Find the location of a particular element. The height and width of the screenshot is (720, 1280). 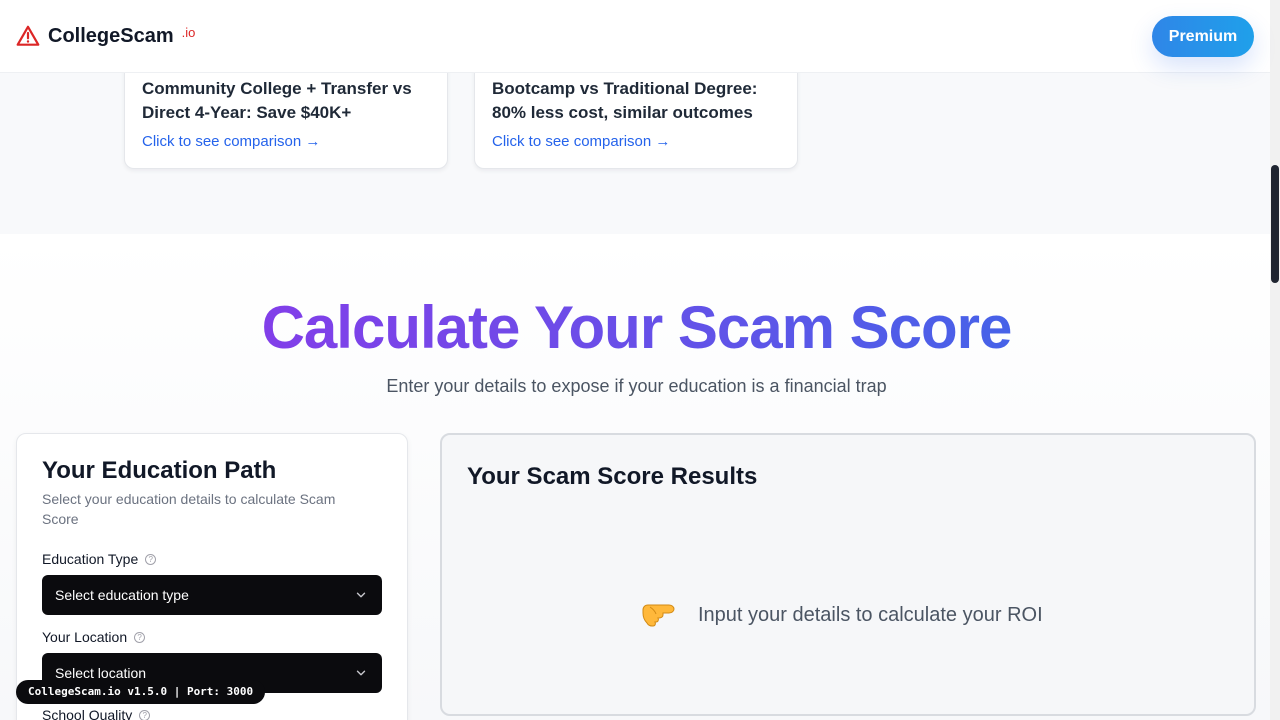

results-empty-message: Input your details to calculate your ROI is located at coordinates (870, 614).